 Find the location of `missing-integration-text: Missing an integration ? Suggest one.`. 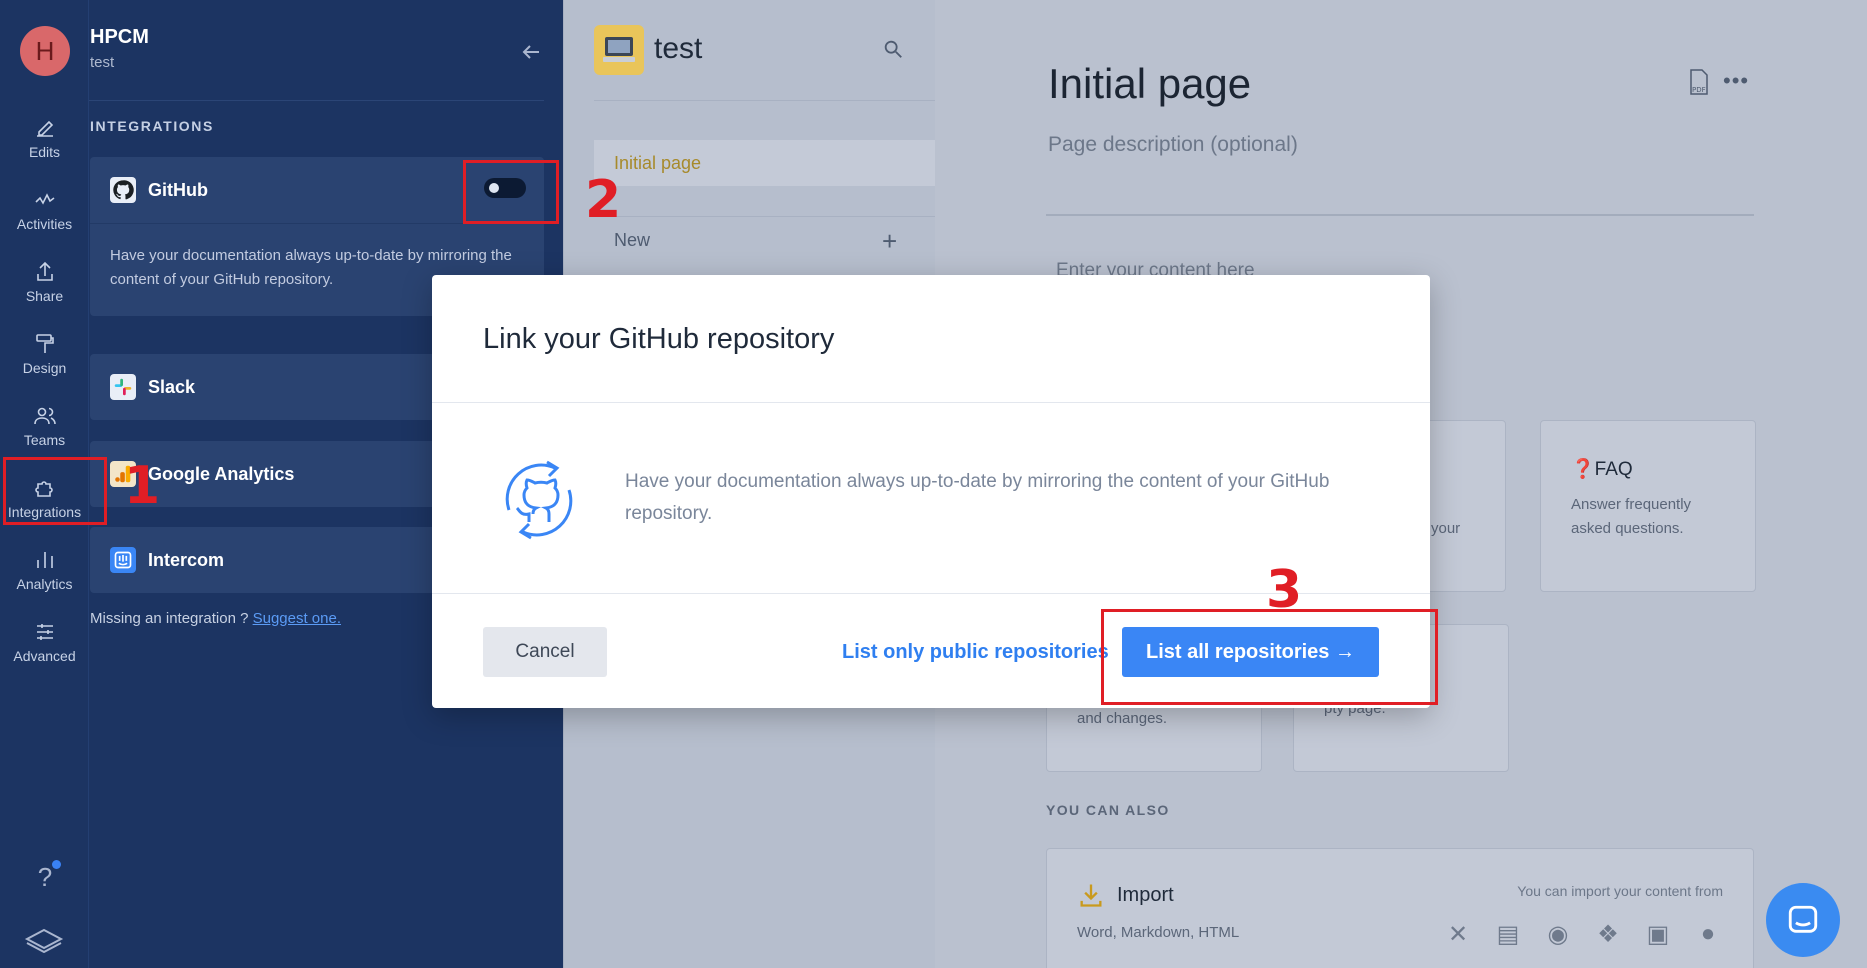

missing-integration-text: Missing an integration ? Suggest one. is located at coordinates (215, 618).